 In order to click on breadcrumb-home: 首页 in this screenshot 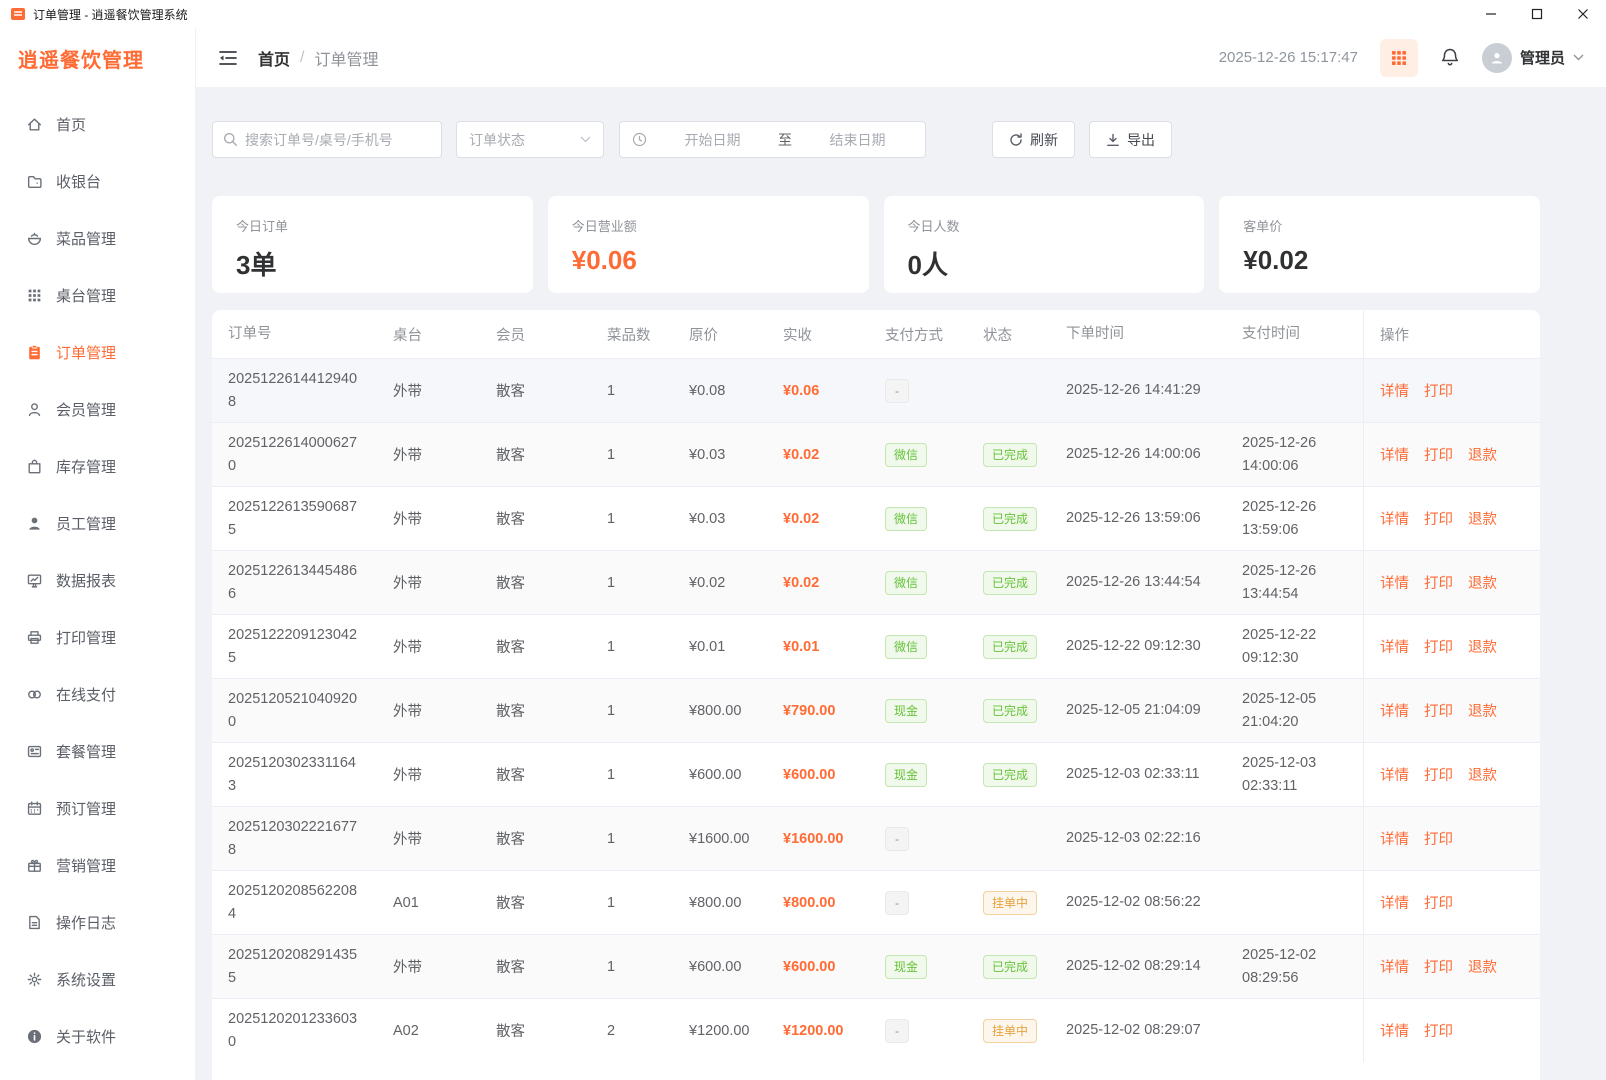, I will do `click(274, 58)`.